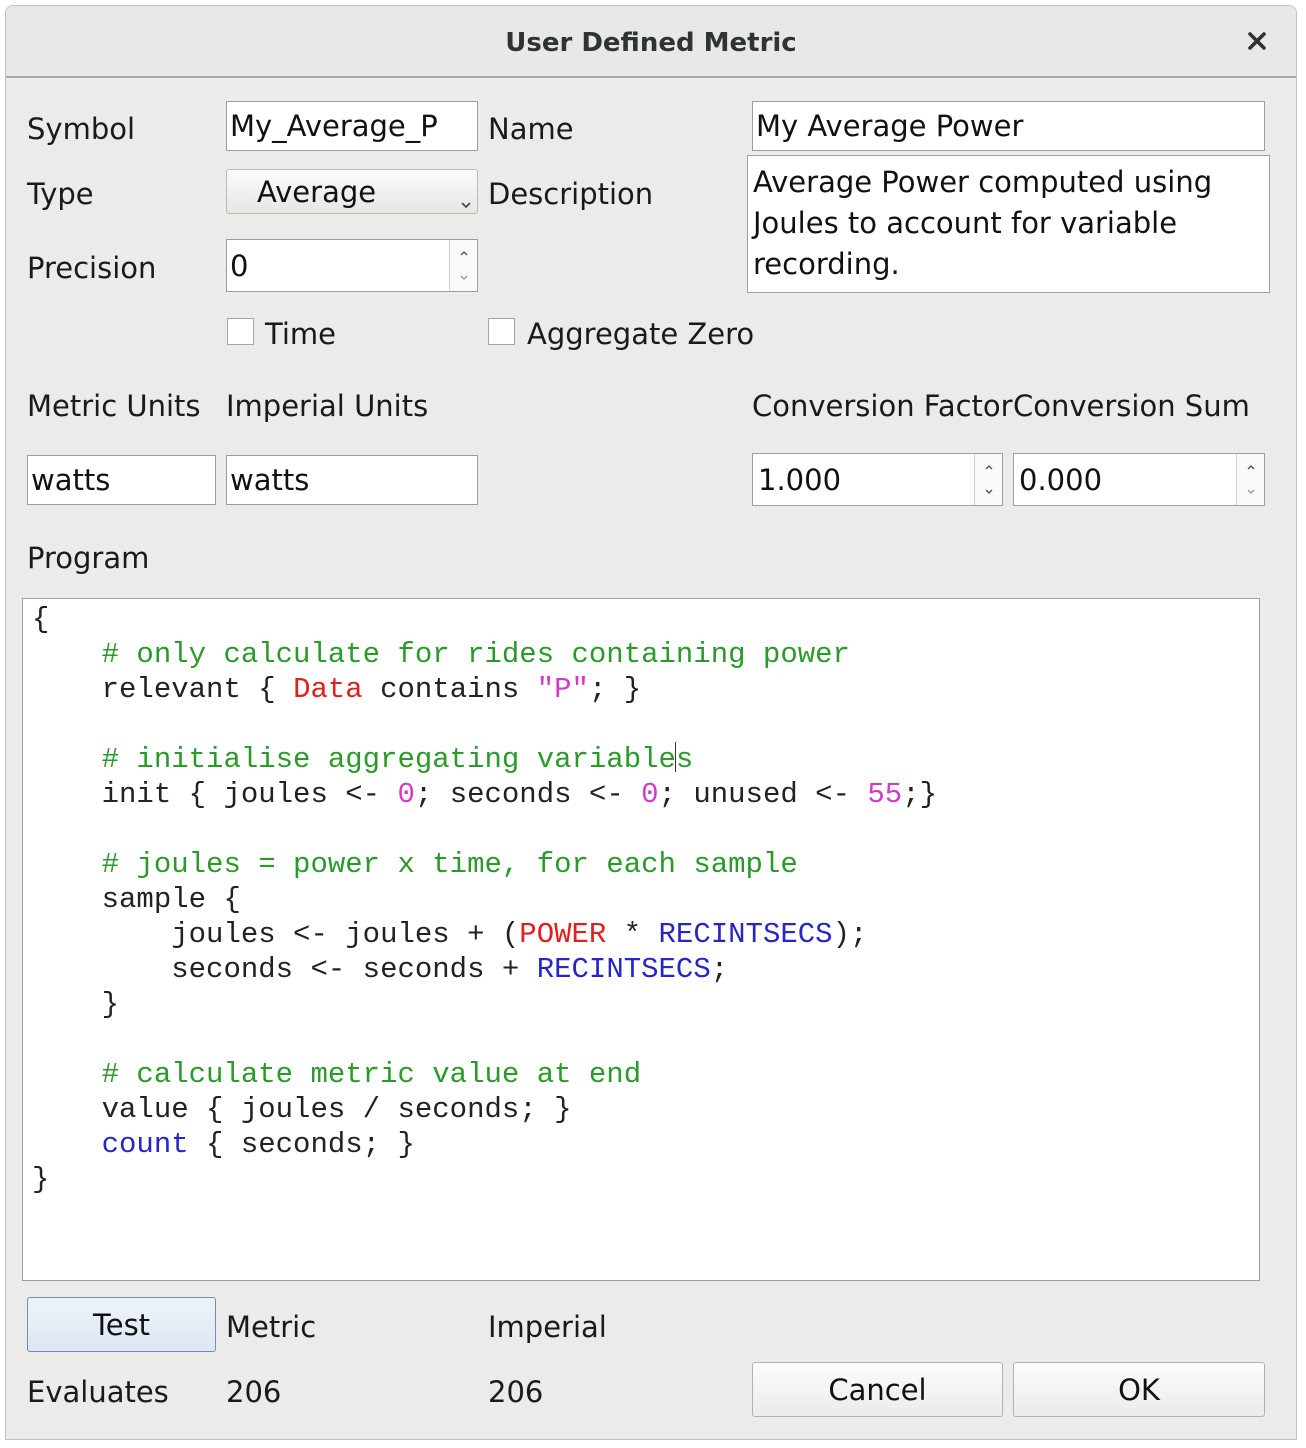  I want to click on imperial-units-input: watts, so click(352, 480).